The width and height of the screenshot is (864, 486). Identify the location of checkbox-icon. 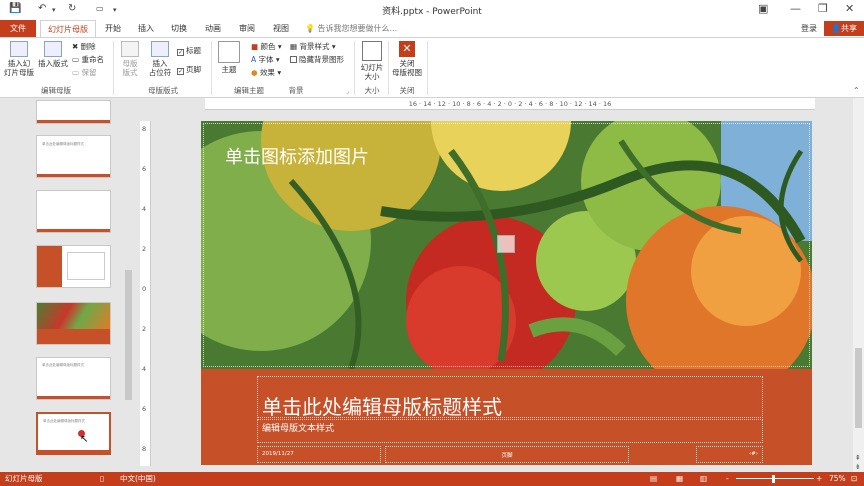
(293, 59).